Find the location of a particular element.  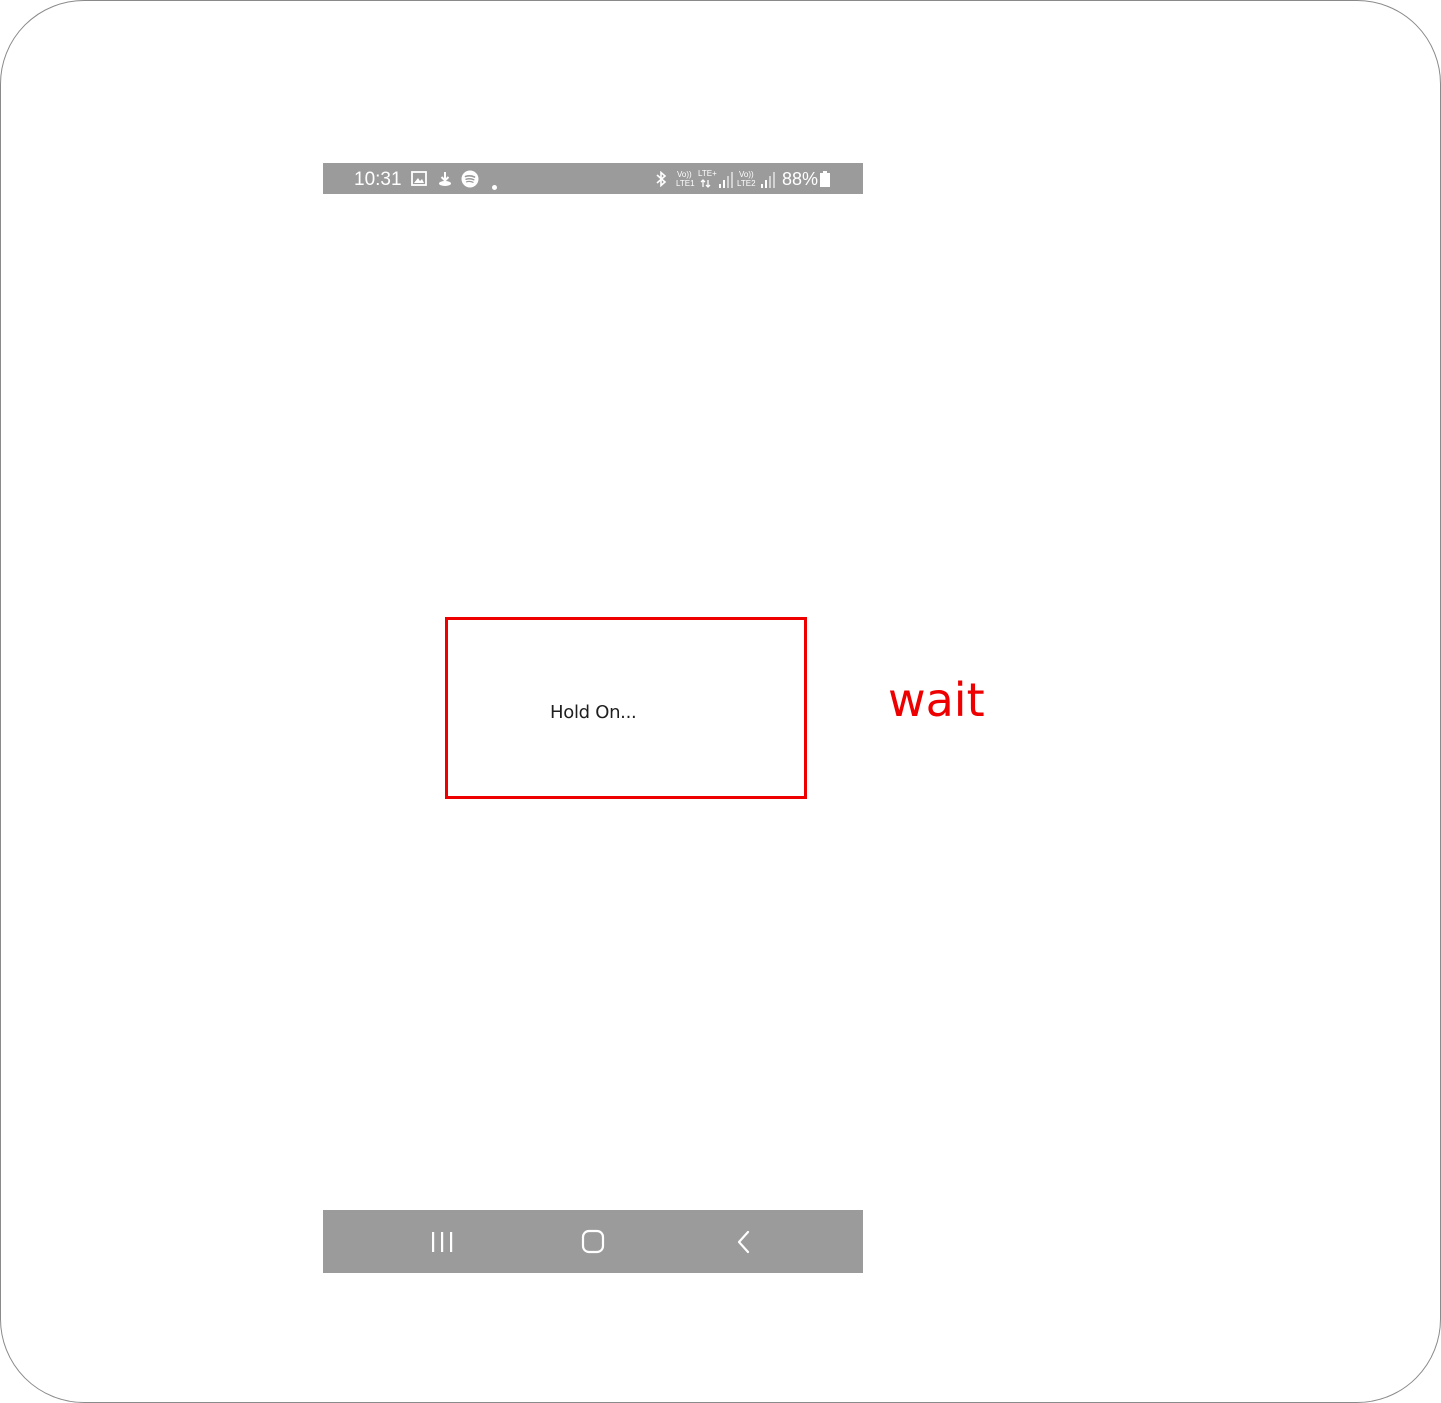

gallery-icon is located at coordinates (419, 181).